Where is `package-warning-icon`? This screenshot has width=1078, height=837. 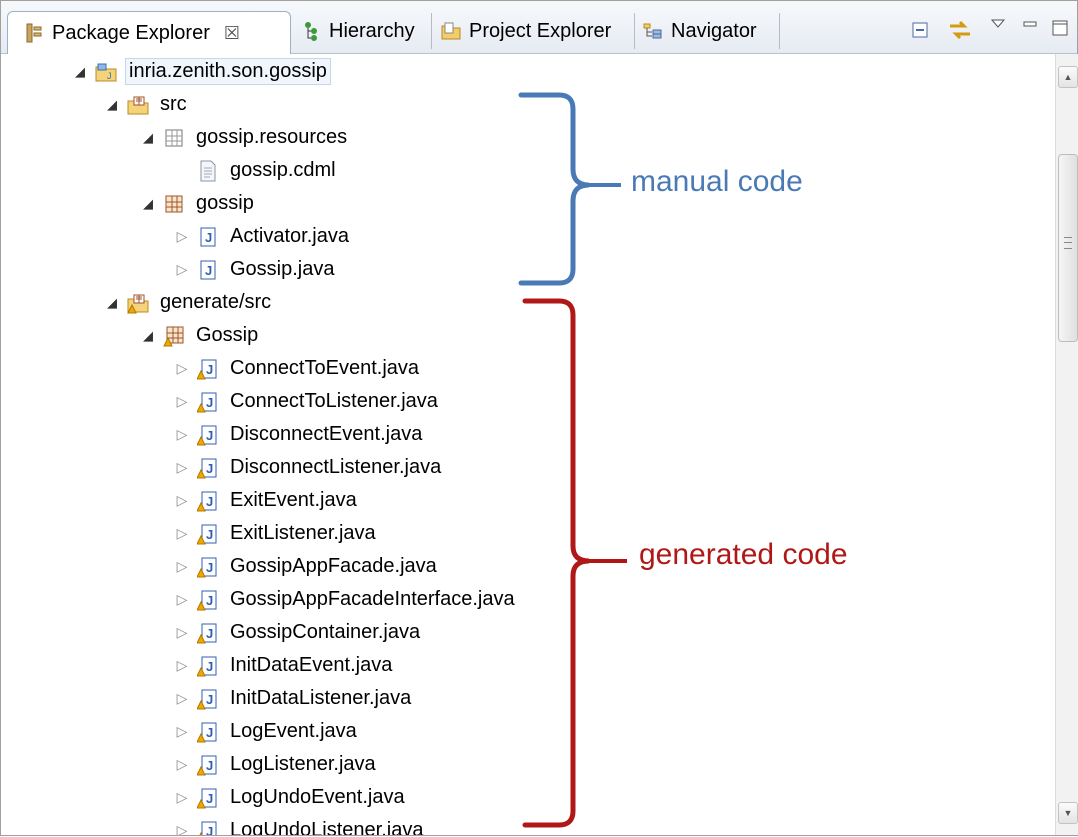
package-warning-icon is located at coordinates (174, 336).